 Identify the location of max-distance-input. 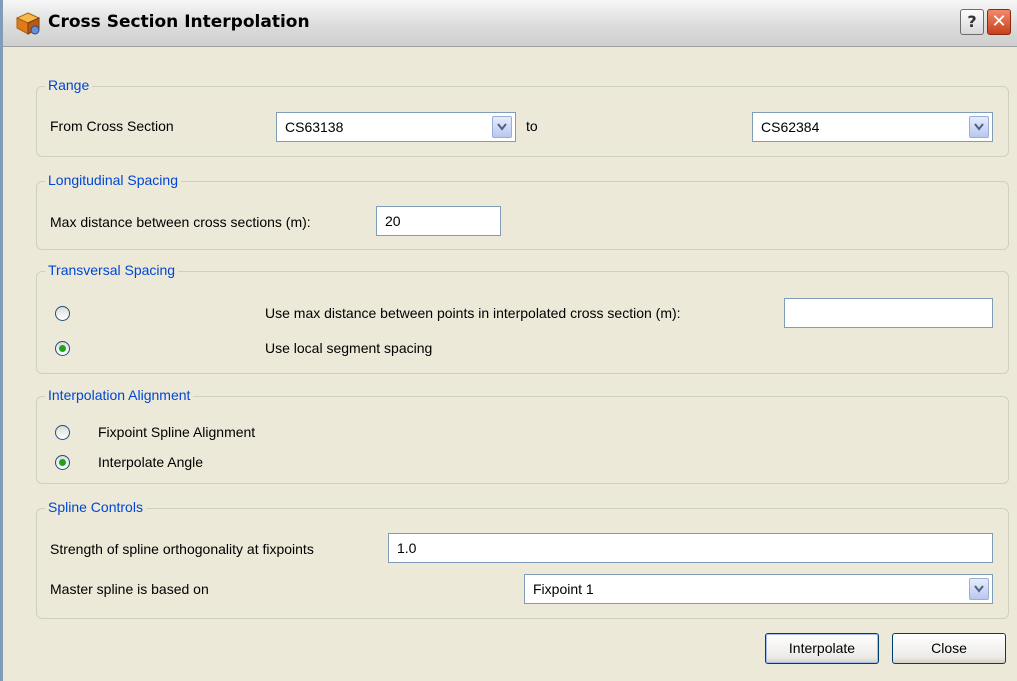
(438, 221).